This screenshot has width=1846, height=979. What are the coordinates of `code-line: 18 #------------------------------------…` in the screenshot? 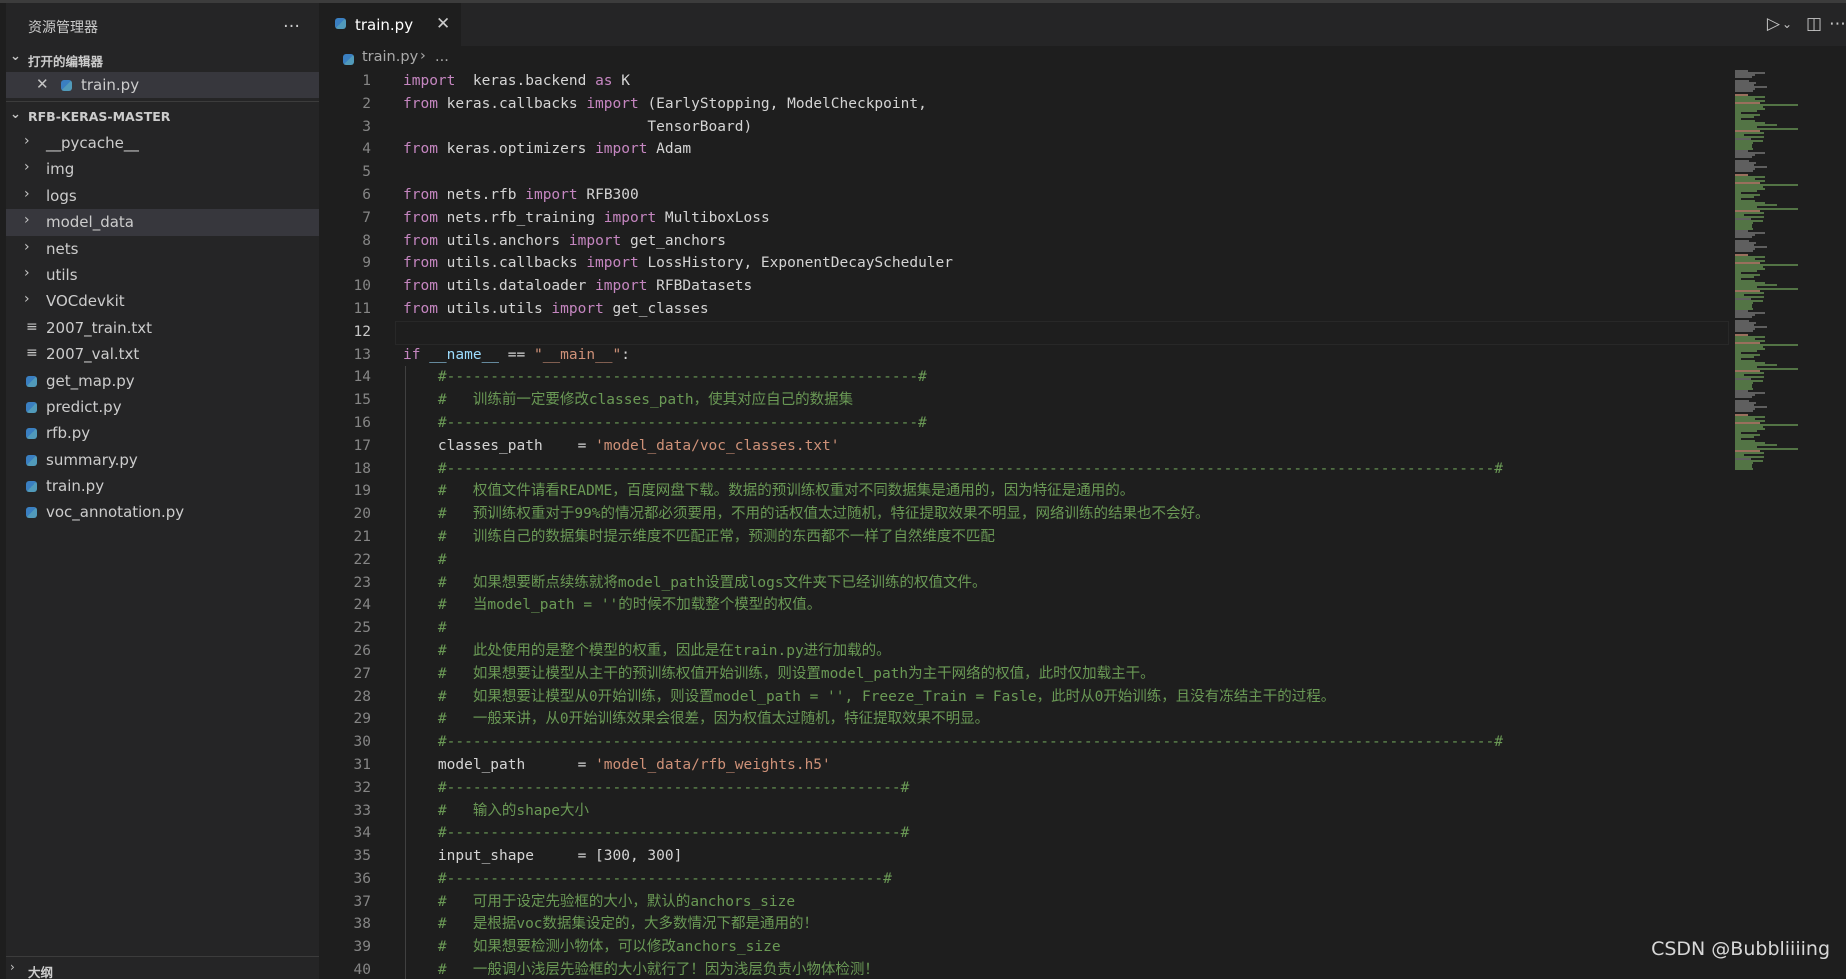 It's located at (1024, 469).